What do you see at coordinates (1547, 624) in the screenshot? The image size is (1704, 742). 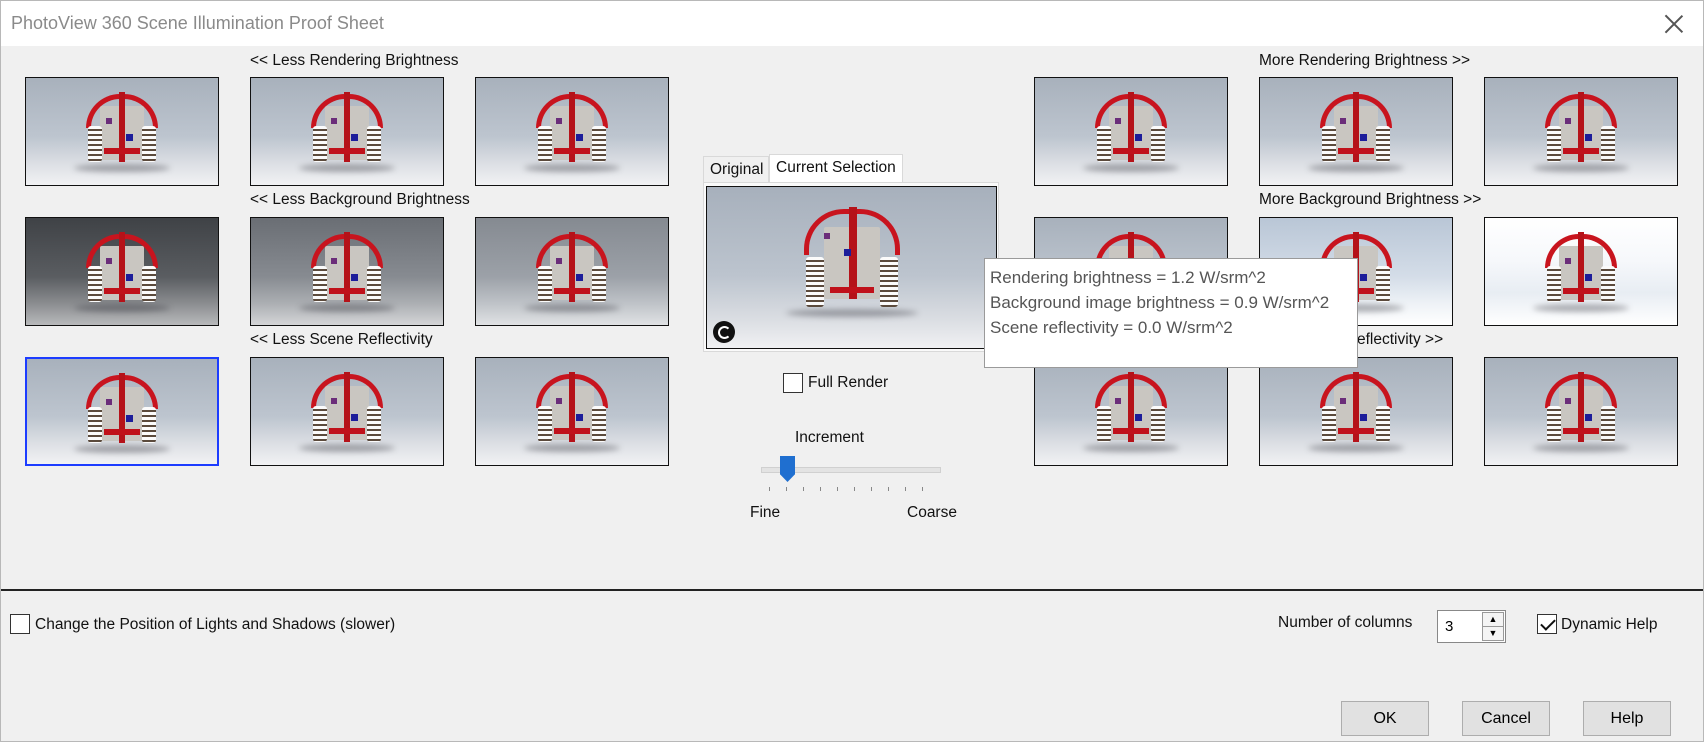 I see `dynamic-help-checkbox` at bounding box center [1547, 624].